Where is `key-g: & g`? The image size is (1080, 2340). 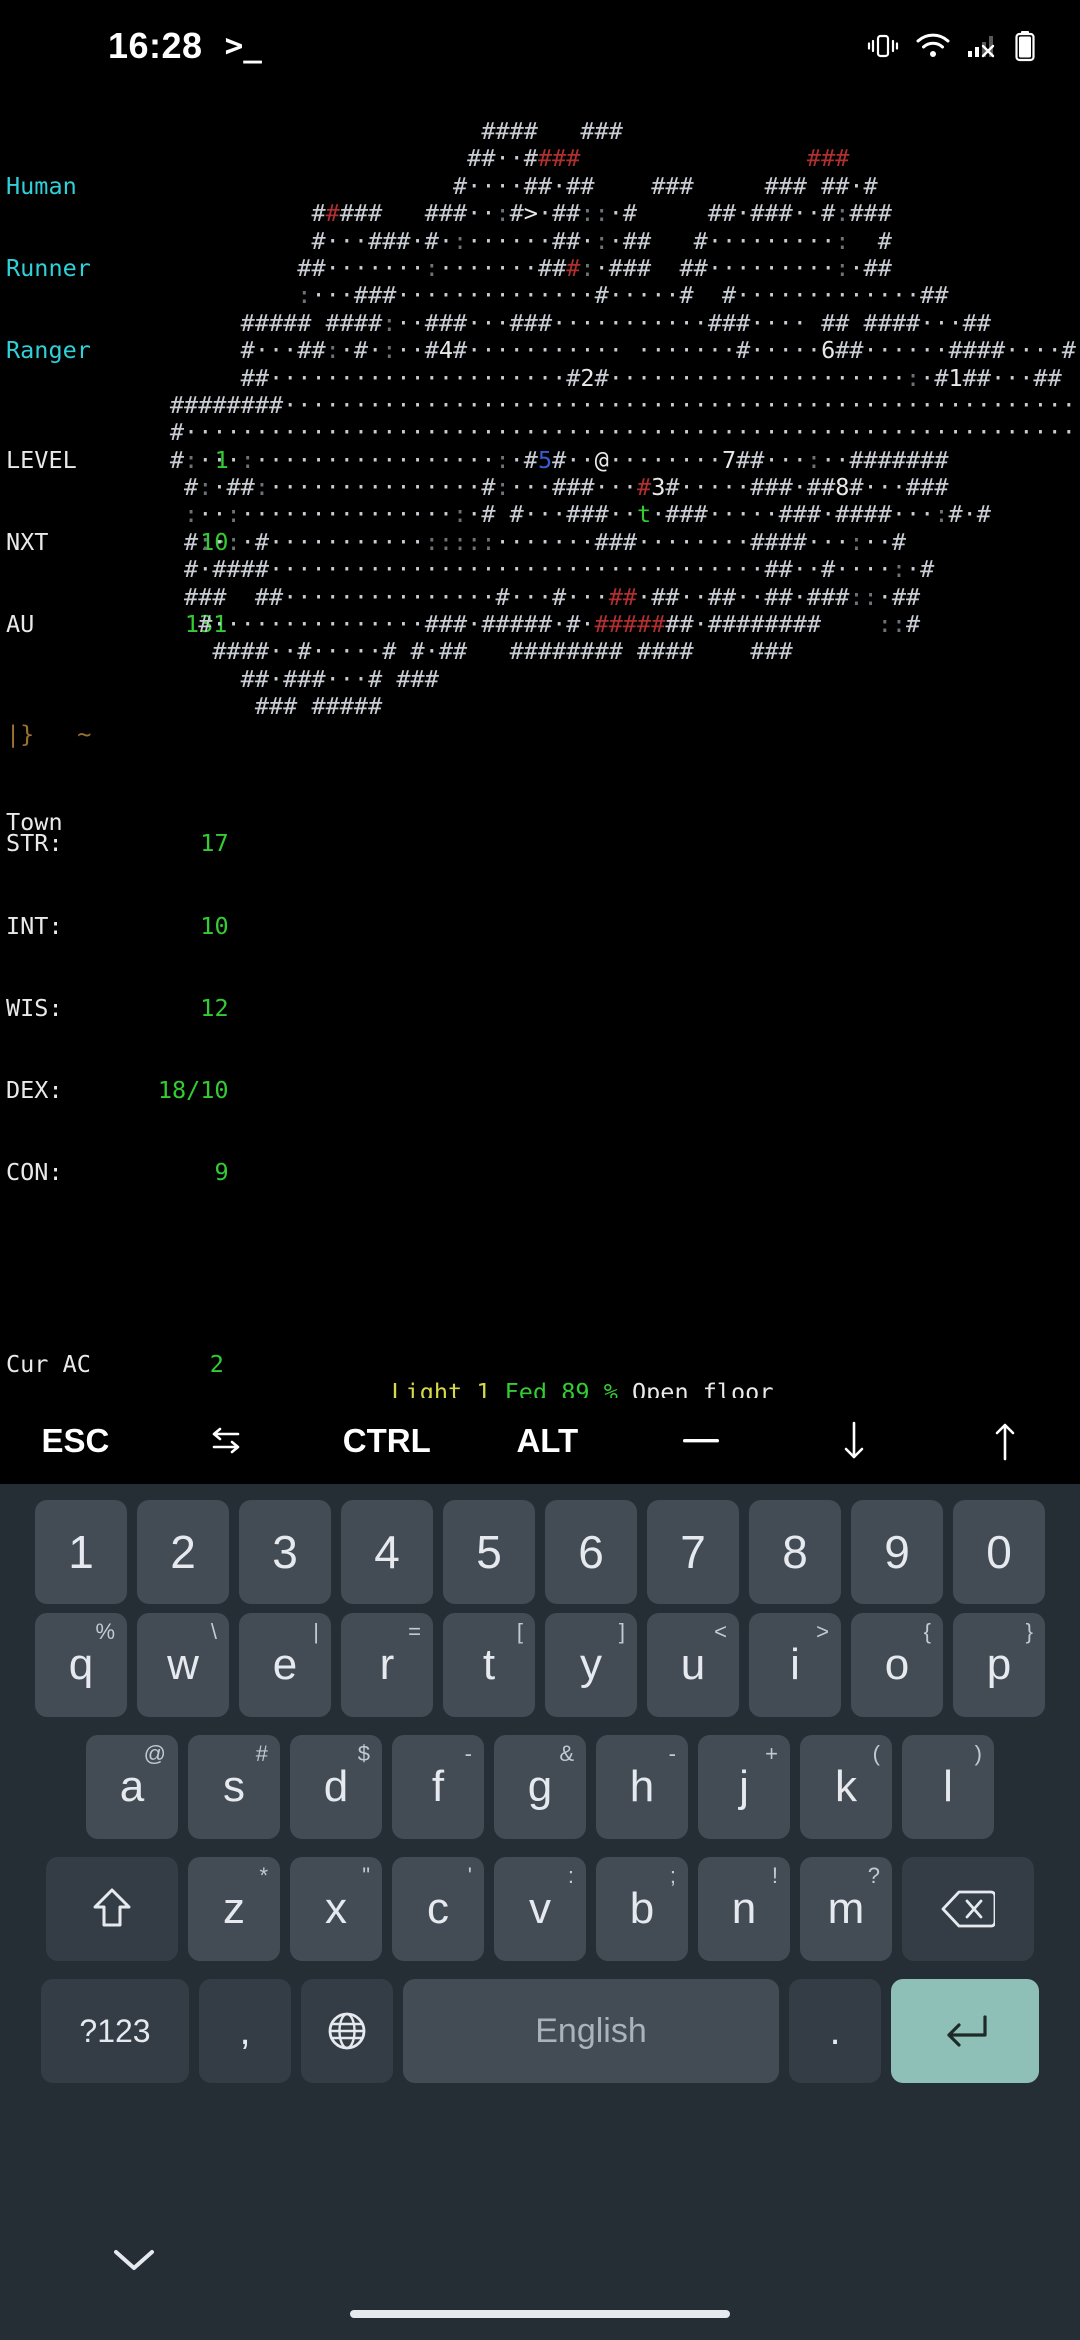
key-g: & g is located at coordinates (540, 1787).